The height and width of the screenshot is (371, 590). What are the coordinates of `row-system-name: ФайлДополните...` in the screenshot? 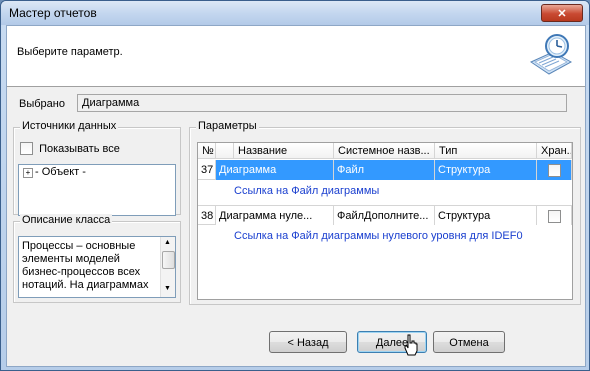 It's located at (384, 215).